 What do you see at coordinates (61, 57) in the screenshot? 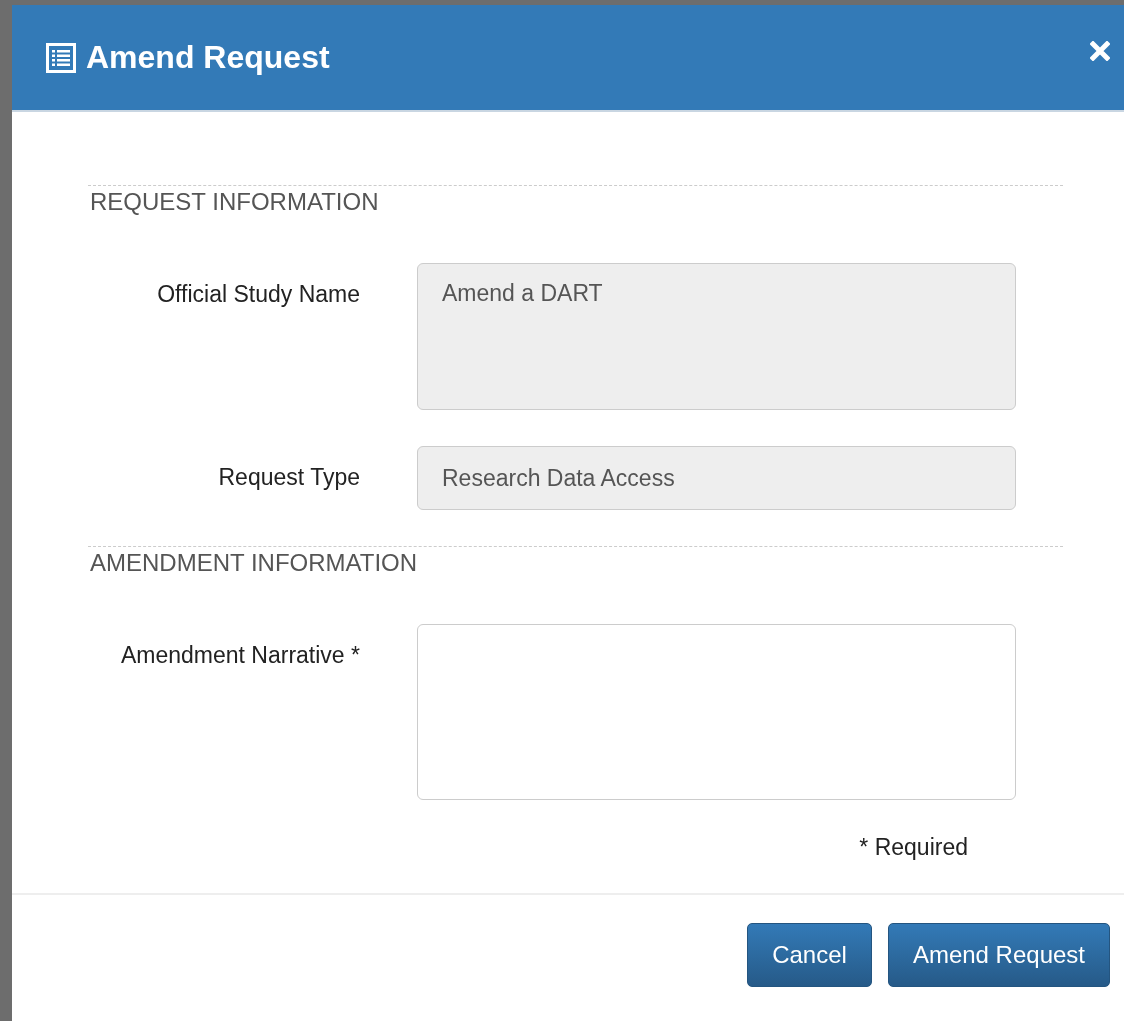
I see `list-icon` at bounding box center [61, 57].